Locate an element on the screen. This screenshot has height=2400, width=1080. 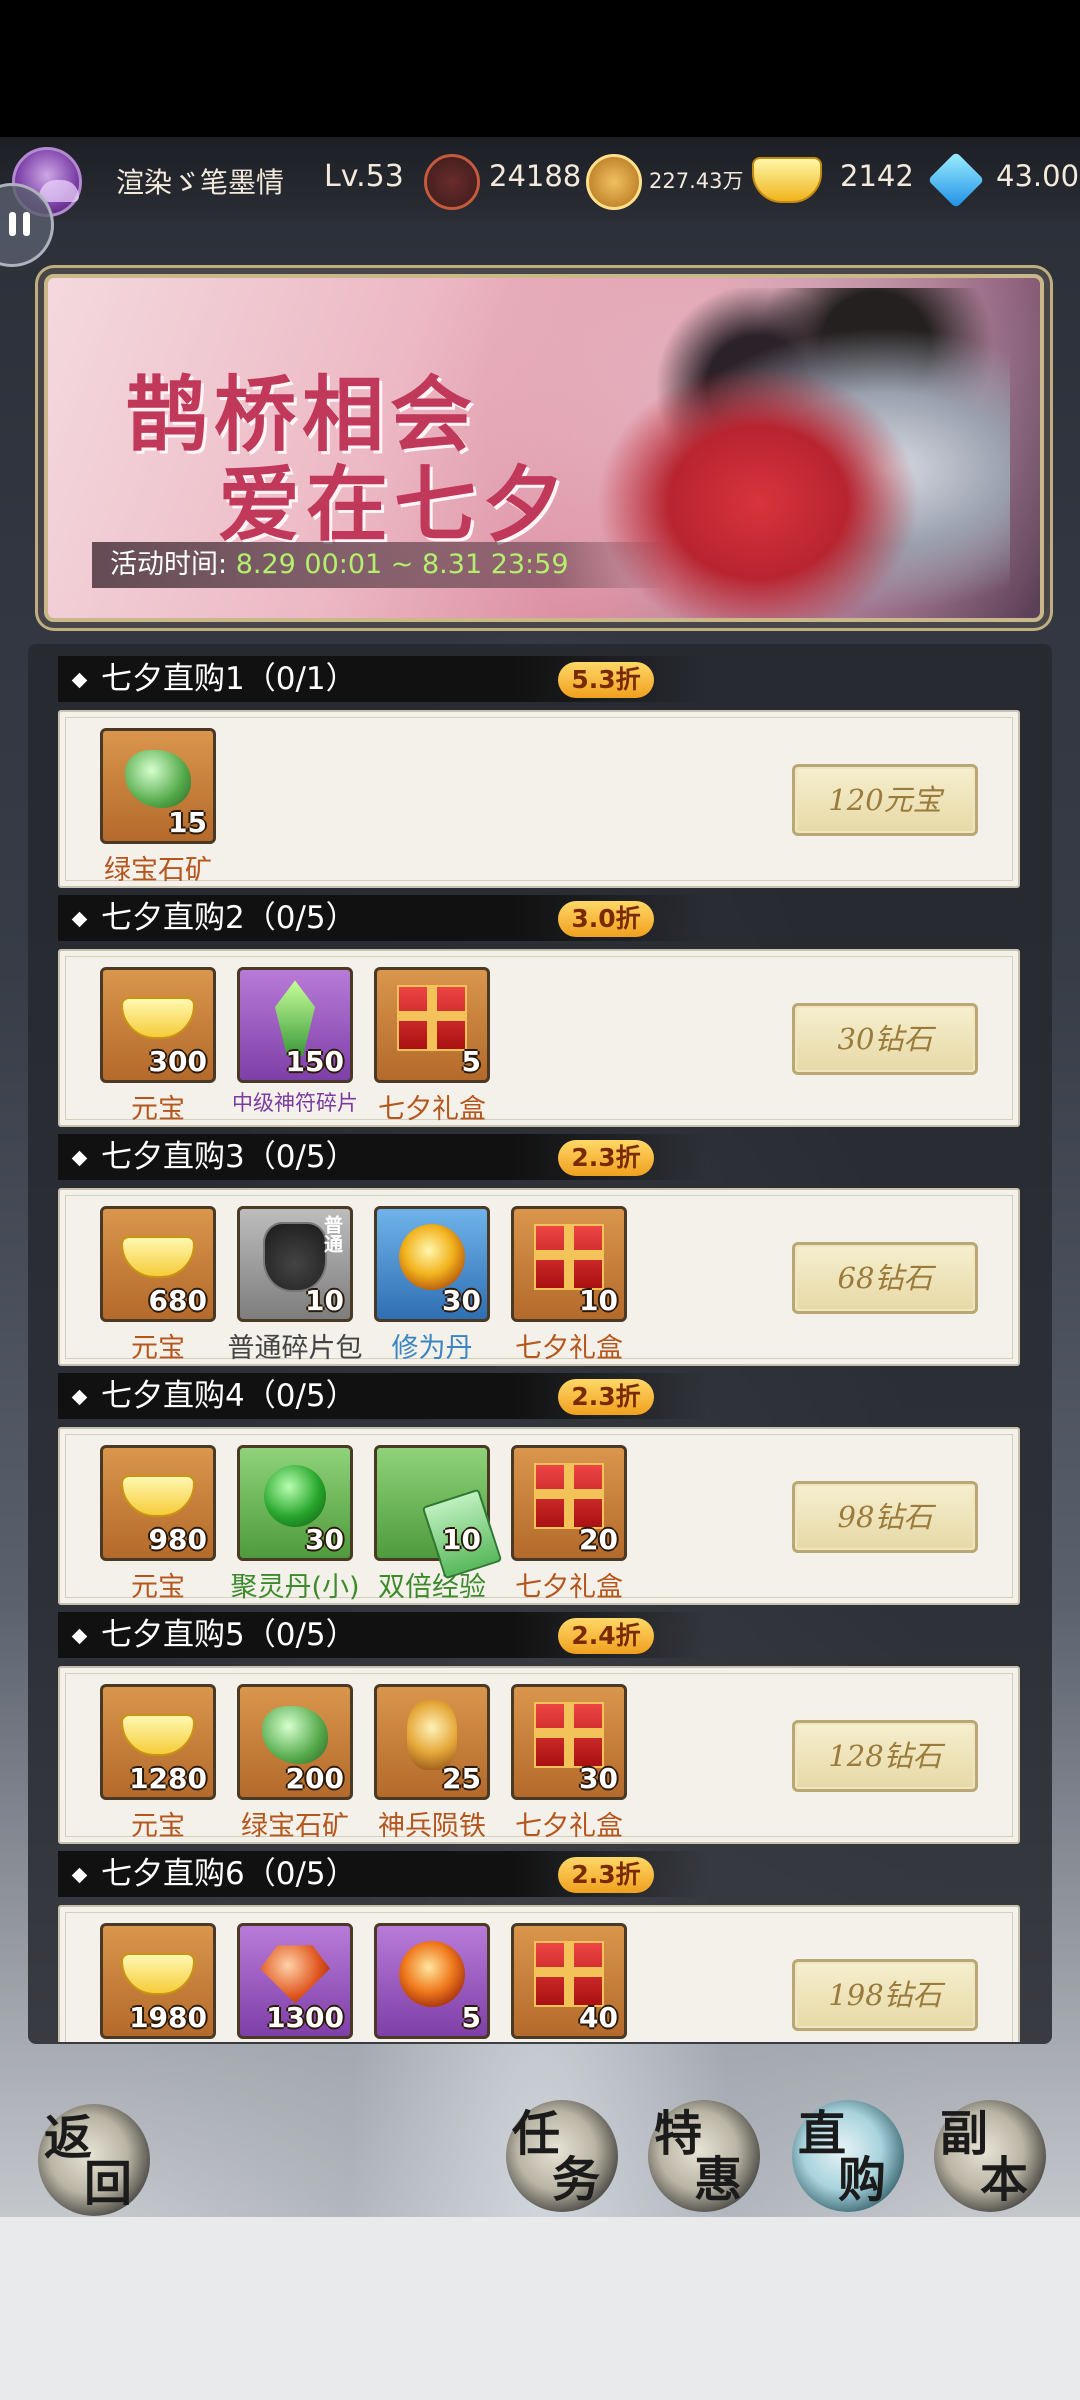
reward-item-frame: 1980 is located at coordinates (158, 1981).